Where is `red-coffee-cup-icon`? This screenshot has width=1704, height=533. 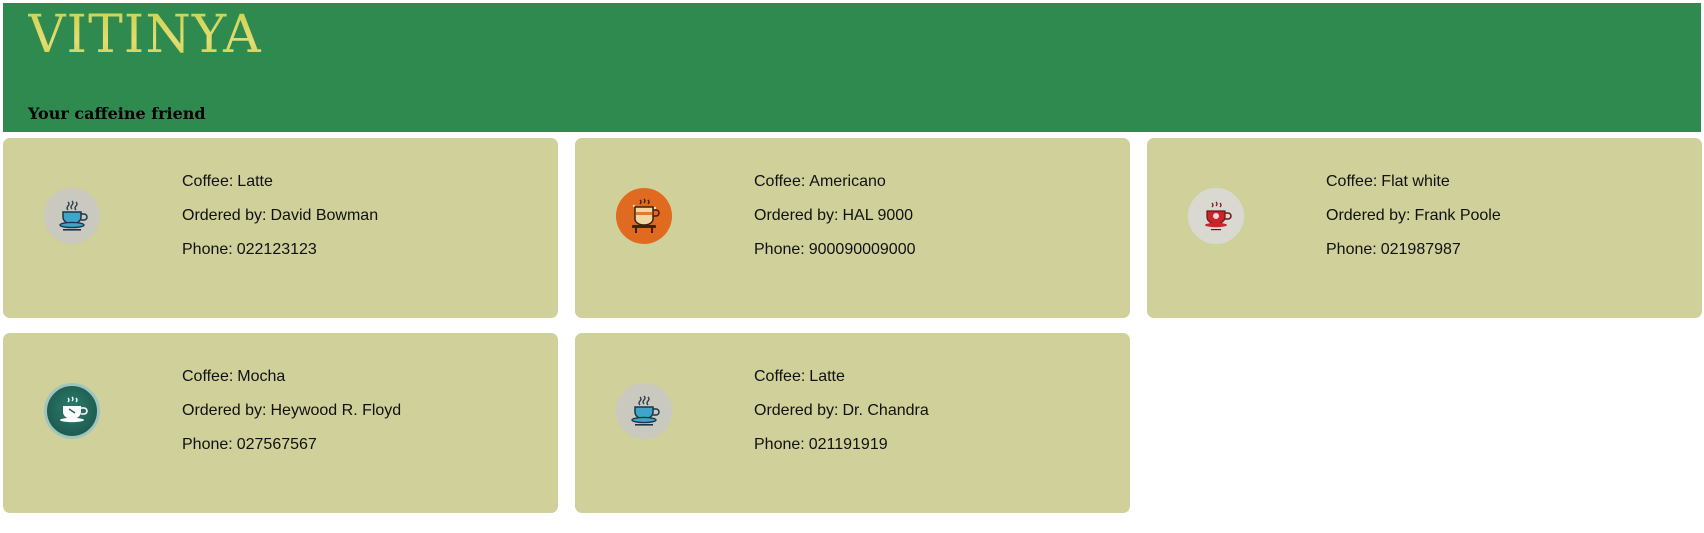 red-coffee-cup-icon is located at coordinates (1218, 216).